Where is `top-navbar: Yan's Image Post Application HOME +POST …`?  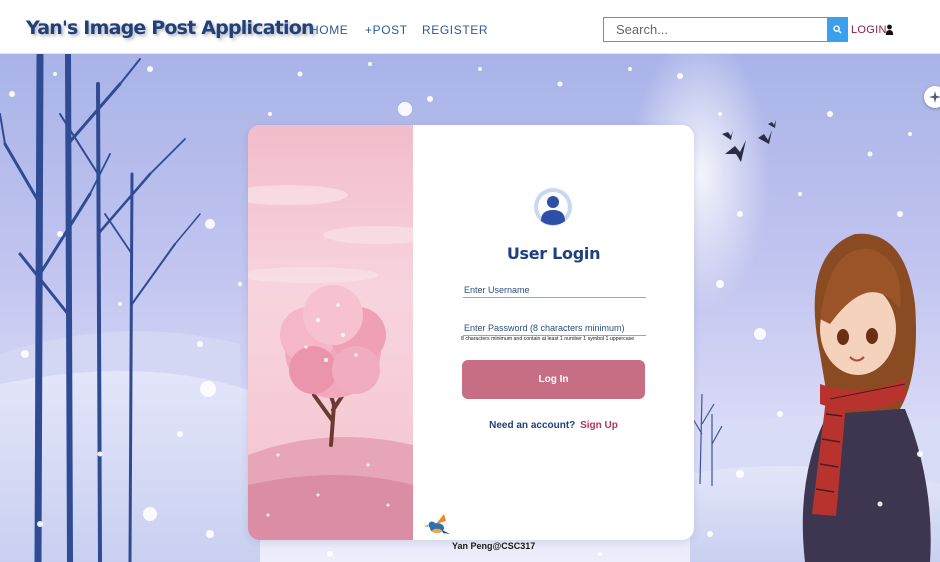 top-navbar: Yan's Image Post Application HOME +POST … is located at coordinates (470, 27).